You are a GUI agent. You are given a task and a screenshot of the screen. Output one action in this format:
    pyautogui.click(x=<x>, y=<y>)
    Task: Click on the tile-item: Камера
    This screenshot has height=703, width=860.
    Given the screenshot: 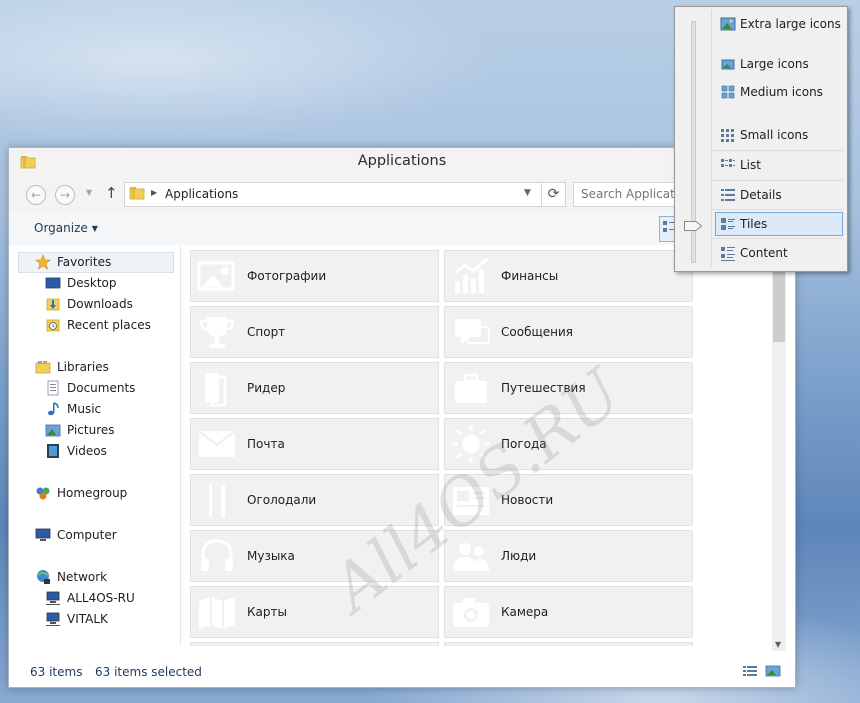 What is the action you would take?
    pyautogui.click(x=568, y=612)
    